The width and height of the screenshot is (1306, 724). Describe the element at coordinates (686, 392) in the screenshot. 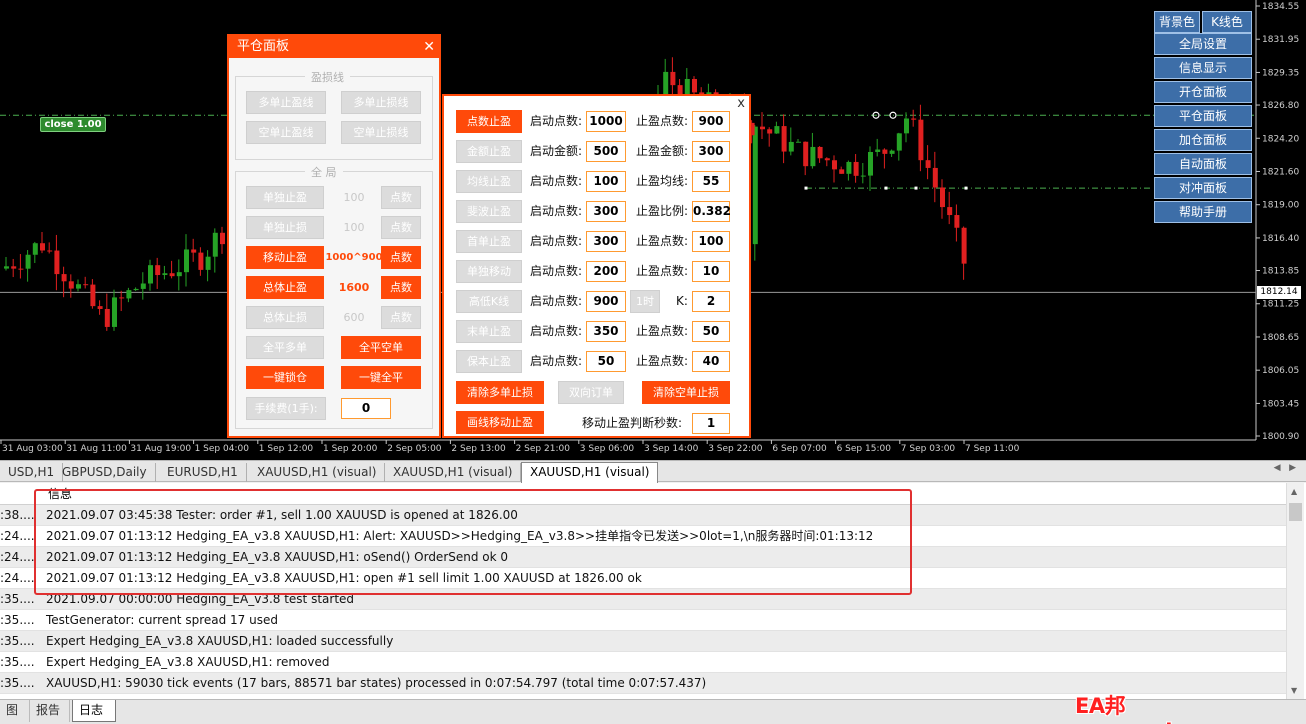

I see `clear-sell-sl-button: 清除空单止损` at that location.